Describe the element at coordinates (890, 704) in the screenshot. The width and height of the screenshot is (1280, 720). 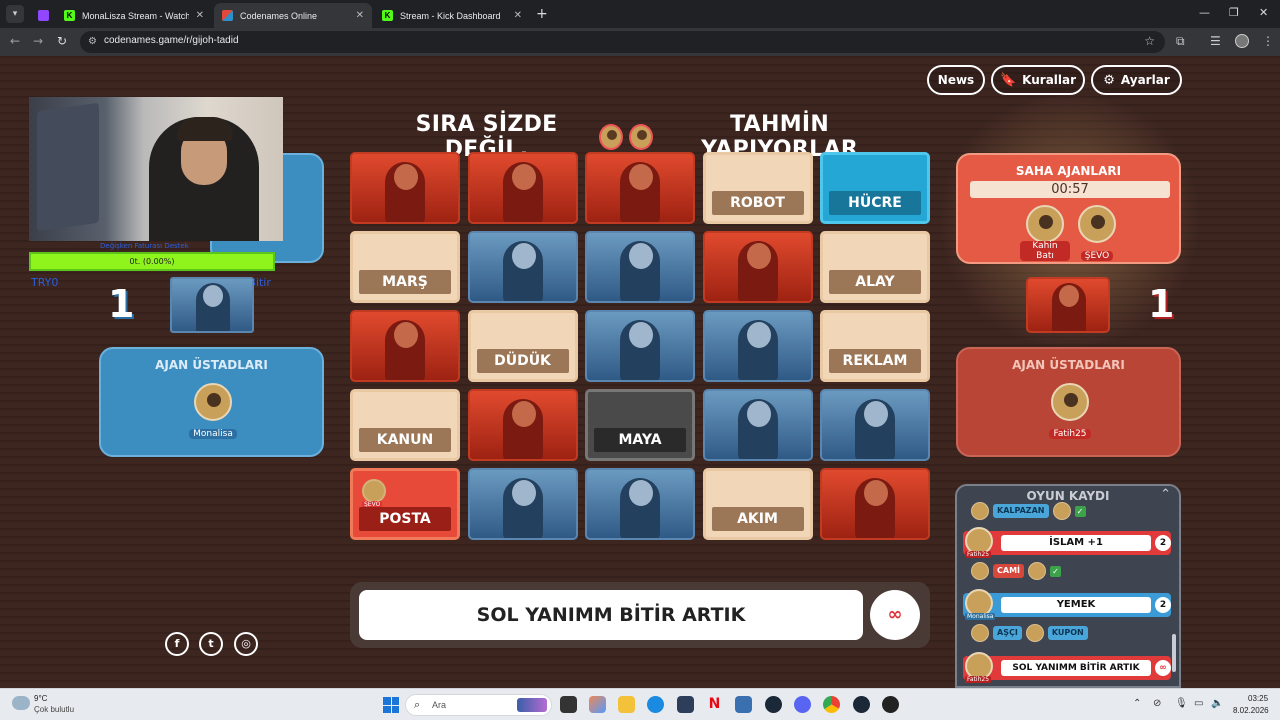
I see `app-icon` at that location.